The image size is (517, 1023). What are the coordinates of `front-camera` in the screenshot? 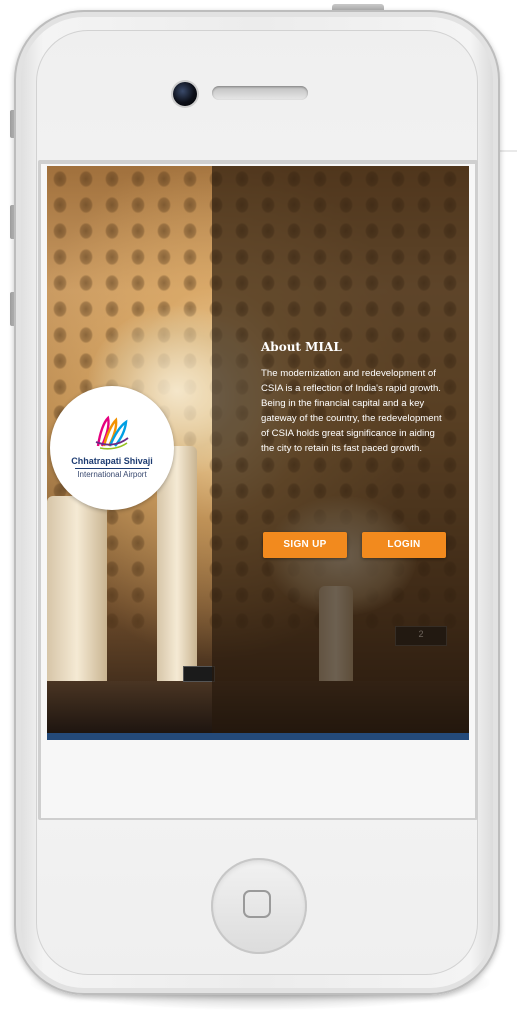 It's located at (185, 94).